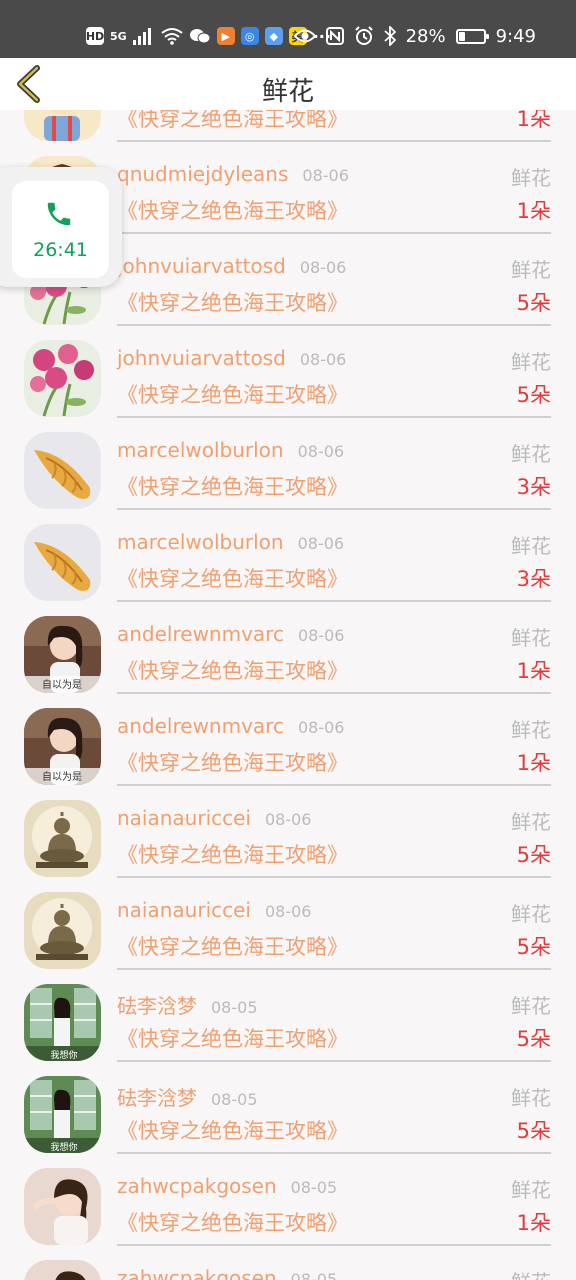  Describe the element at coordinates (62, 378) in the screenshot. I see `flower-avatar` at that location.